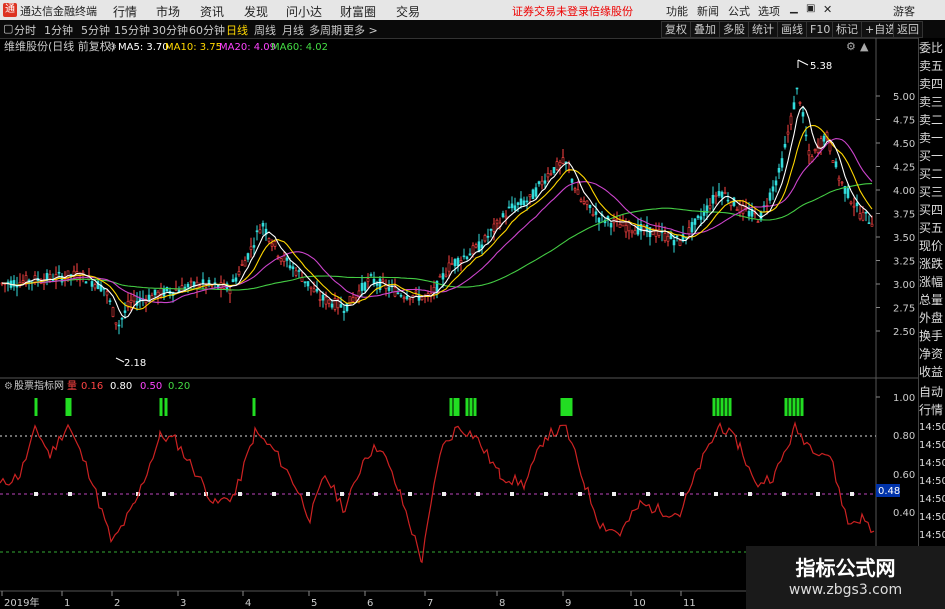 This screenshot has height=609, width=945. Describe the element at coordinates (708, 11) in the screenshot. I see `menu-news: 新闻` at that location.